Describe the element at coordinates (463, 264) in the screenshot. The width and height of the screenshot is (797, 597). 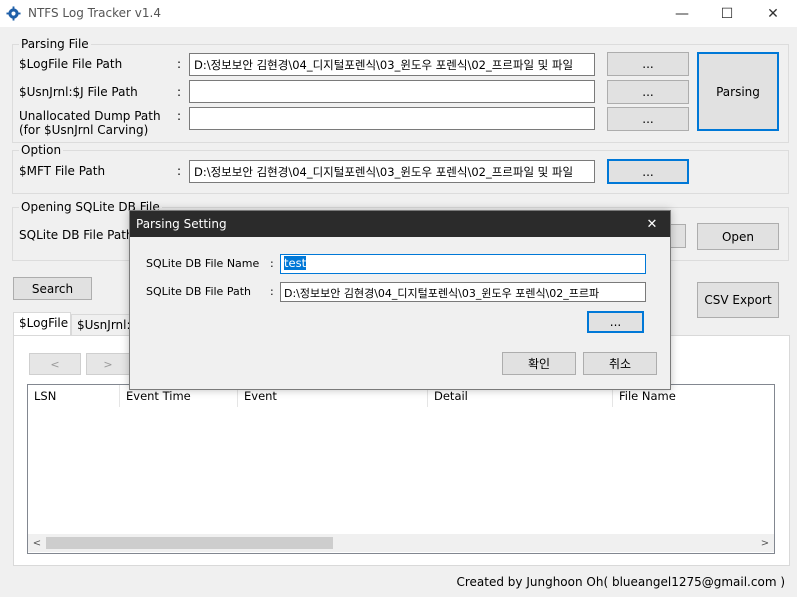
I see `db-name-input: test` at that location.